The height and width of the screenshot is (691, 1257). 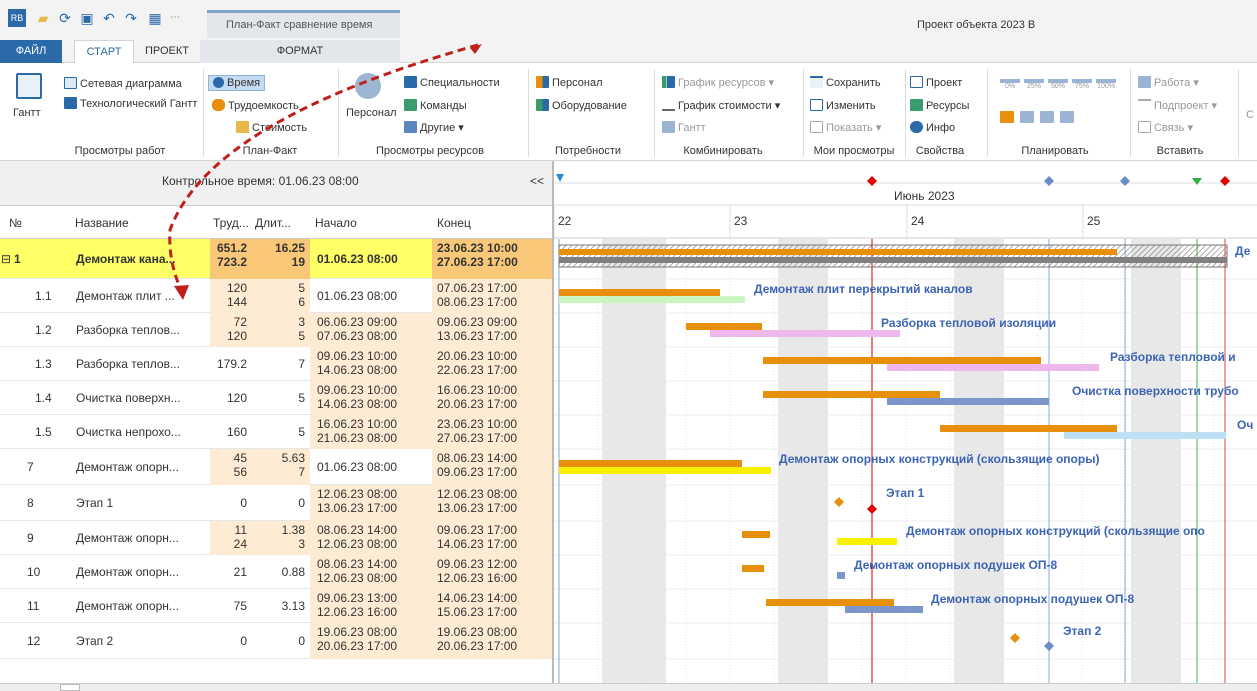 What do you see at coordinates (70, 687) in the screenshot?
I see `scroll-thumb` at bounding box center [70, 687].